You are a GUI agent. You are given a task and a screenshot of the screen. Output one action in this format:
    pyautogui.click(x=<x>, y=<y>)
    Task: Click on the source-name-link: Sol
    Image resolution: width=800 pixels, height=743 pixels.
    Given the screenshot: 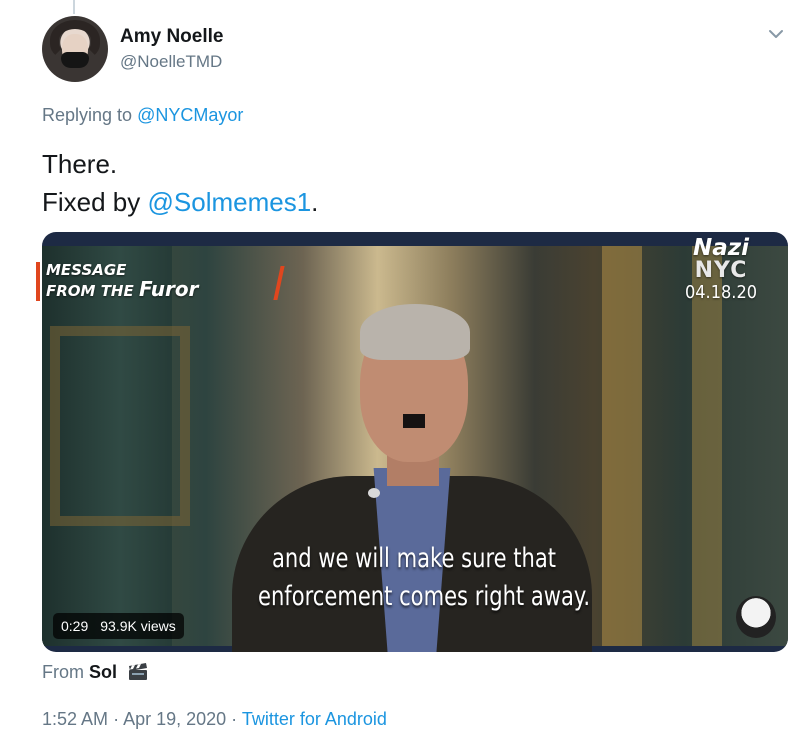 What is the action you would take?
    pyautogui.click(x=103, y=672)
    